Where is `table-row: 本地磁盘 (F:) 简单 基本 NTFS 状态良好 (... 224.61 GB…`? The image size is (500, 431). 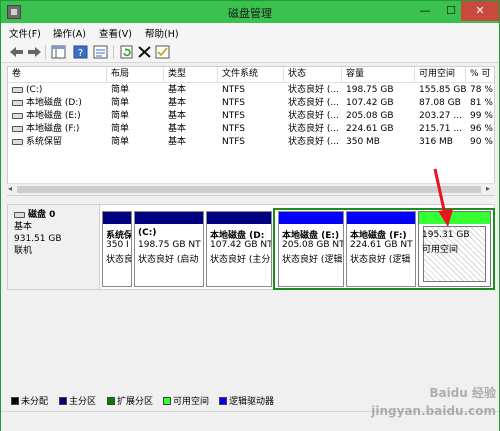
table-row: 本地磁盘 (F:) 简单 基本 NTFS 状态良好 (... 224.61 GB… is located at coordinates (251, 129).